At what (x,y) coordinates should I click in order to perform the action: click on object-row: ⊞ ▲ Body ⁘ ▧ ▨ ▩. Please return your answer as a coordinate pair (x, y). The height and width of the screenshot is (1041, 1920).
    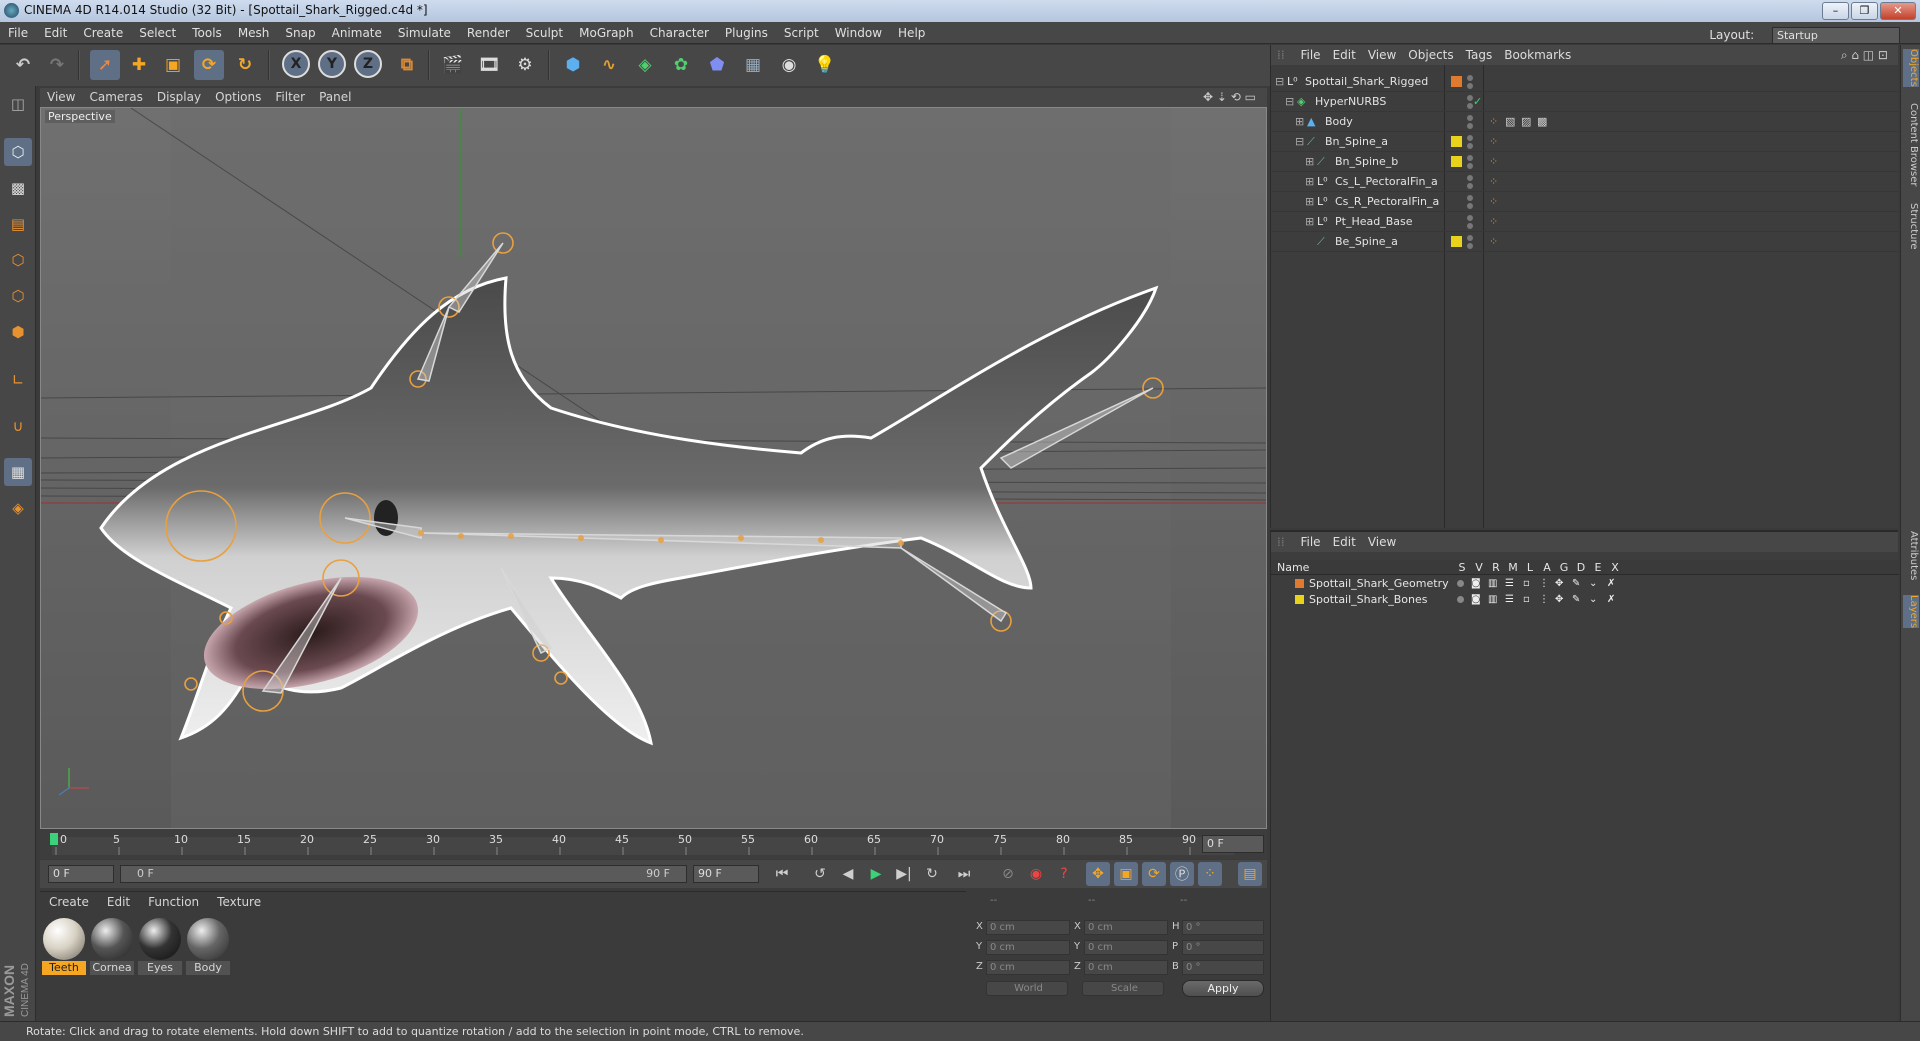
    Looking at the image, I should click on (1585, 122).